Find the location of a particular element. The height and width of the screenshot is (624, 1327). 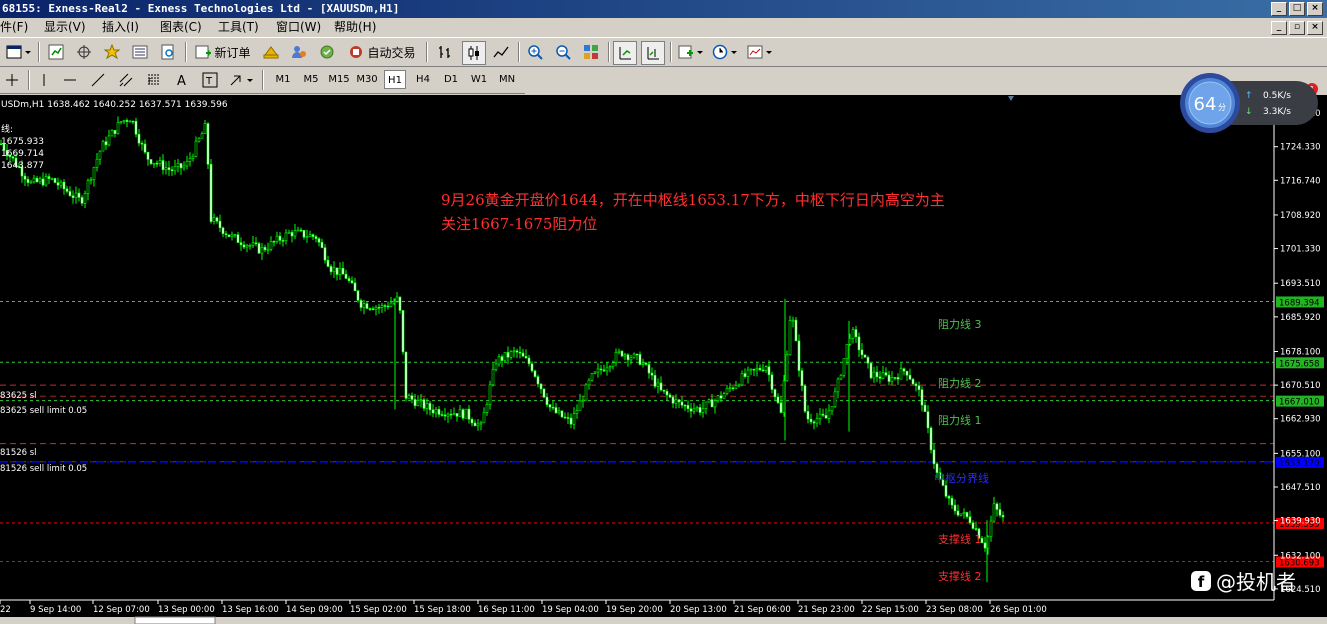

child-close-button: × is located at coordinates (1315, 28).